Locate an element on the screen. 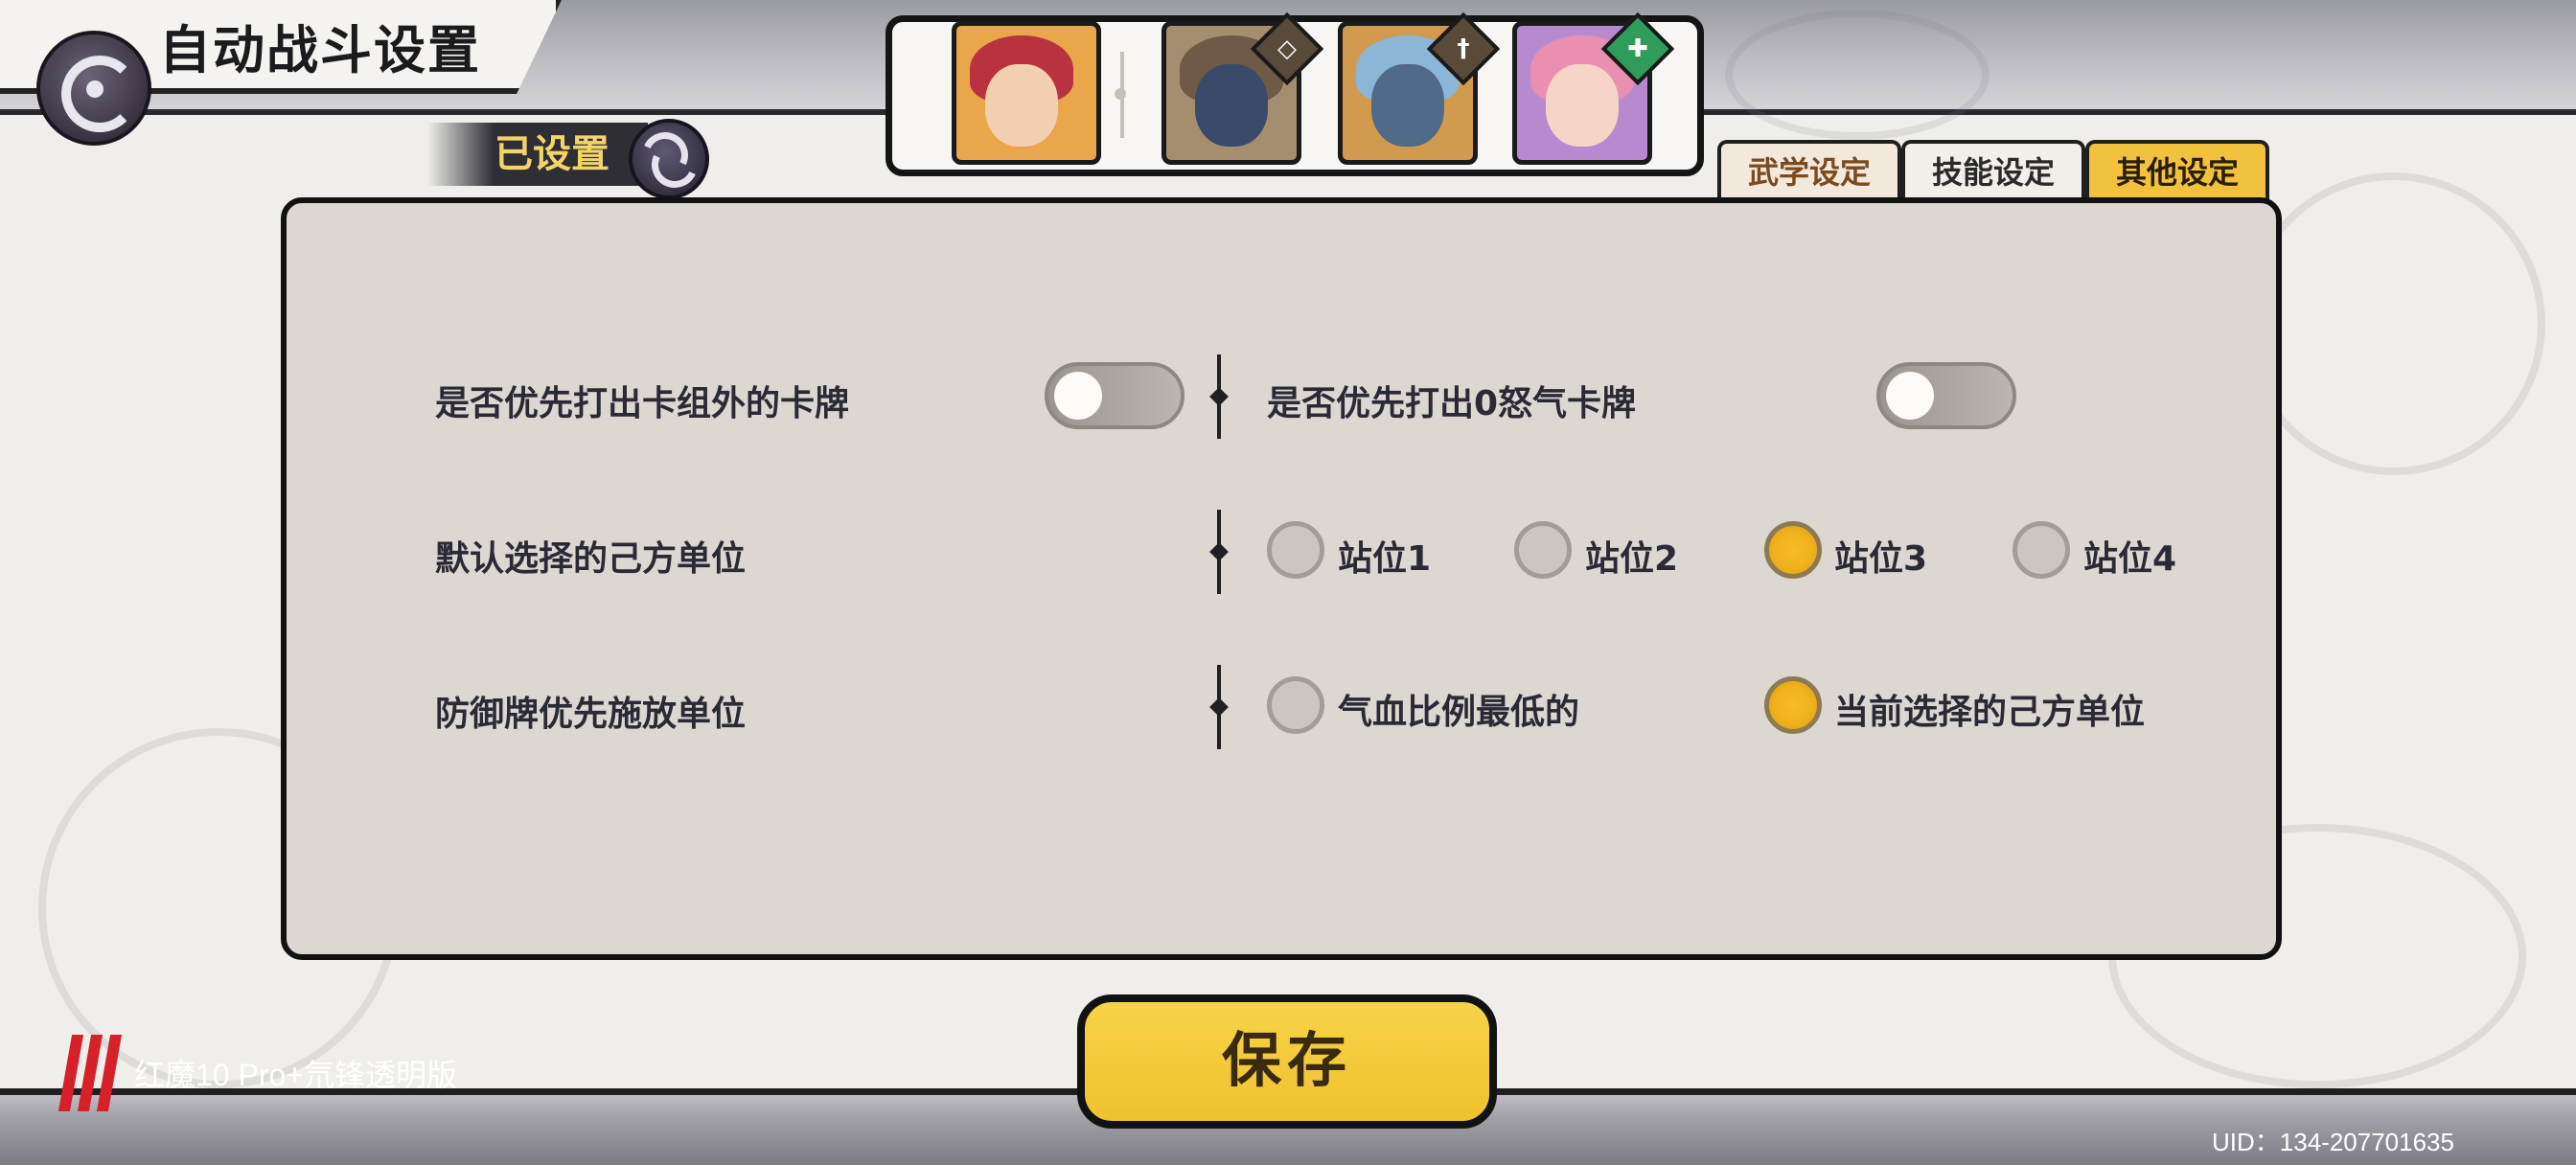 Image resolution: width=2576 pixels, height=1165 pixels. zero-rage-priority-label: 是否优先打出0怒气卡牌 is located at coordinates (1452, 404).